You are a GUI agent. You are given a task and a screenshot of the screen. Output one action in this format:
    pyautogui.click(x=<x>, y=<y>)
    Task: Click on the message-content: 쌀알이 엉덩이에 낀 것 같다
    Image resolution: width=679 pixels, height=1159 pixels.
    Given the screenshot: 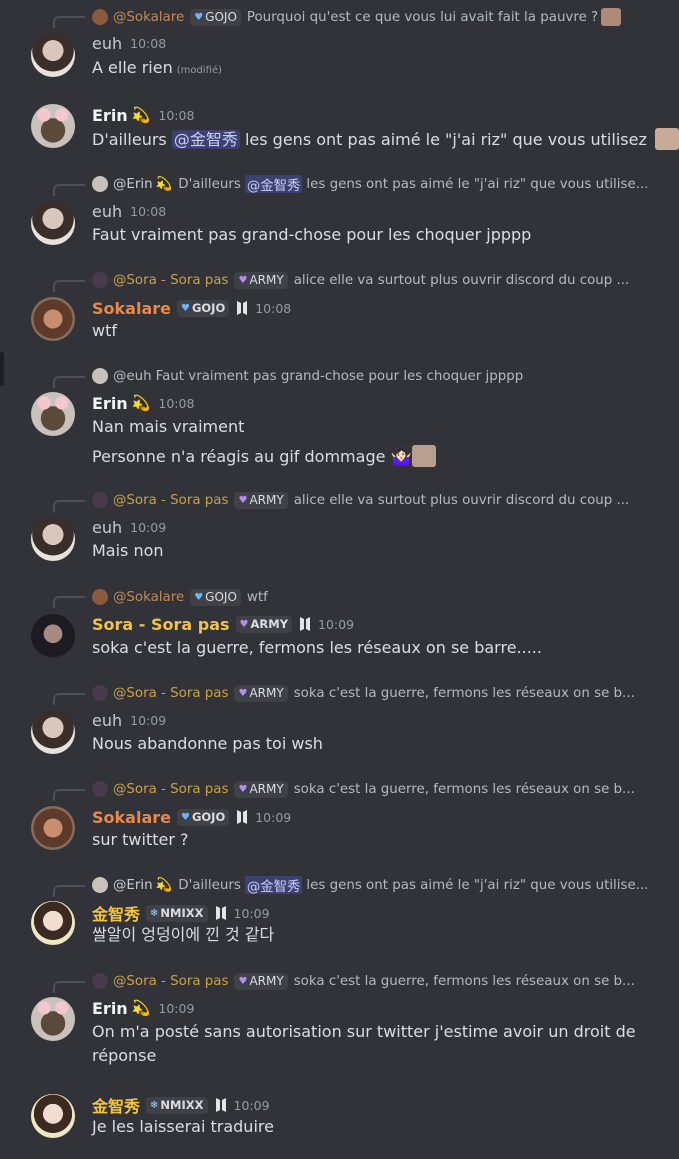 What is the action you would take?
    pyautogui.click(x=183, y=934)
    